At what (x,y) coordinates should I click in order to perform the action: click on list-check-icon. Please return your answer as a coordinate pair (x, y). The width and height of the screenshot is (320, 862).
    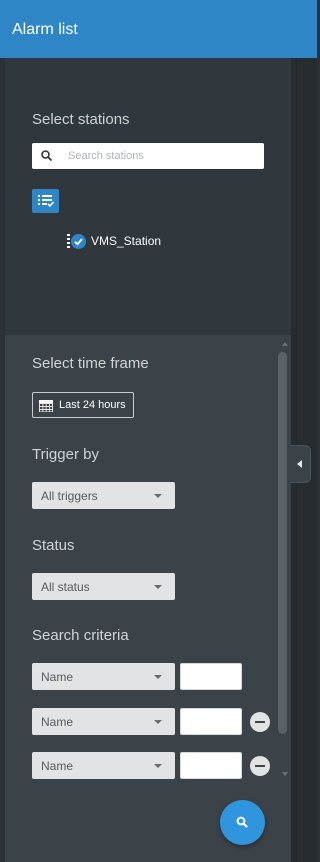
    Looking at the image, I should click on (46, 201).